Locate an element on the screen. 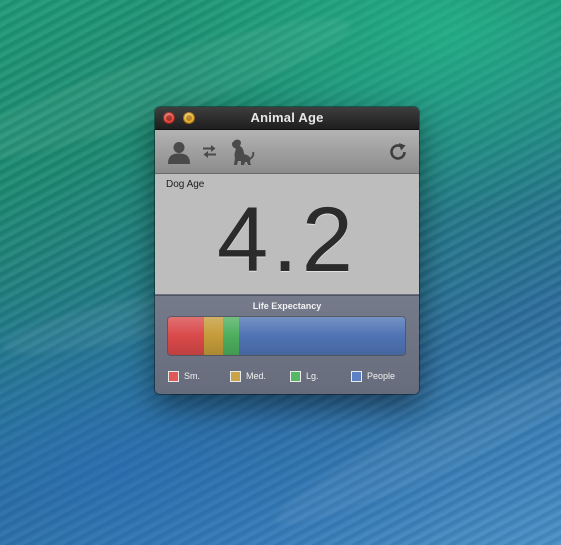 Image resolution: width=561 pixels, height=545 pixels. life-bar-segment-sm is located at coordinates (186, 336).